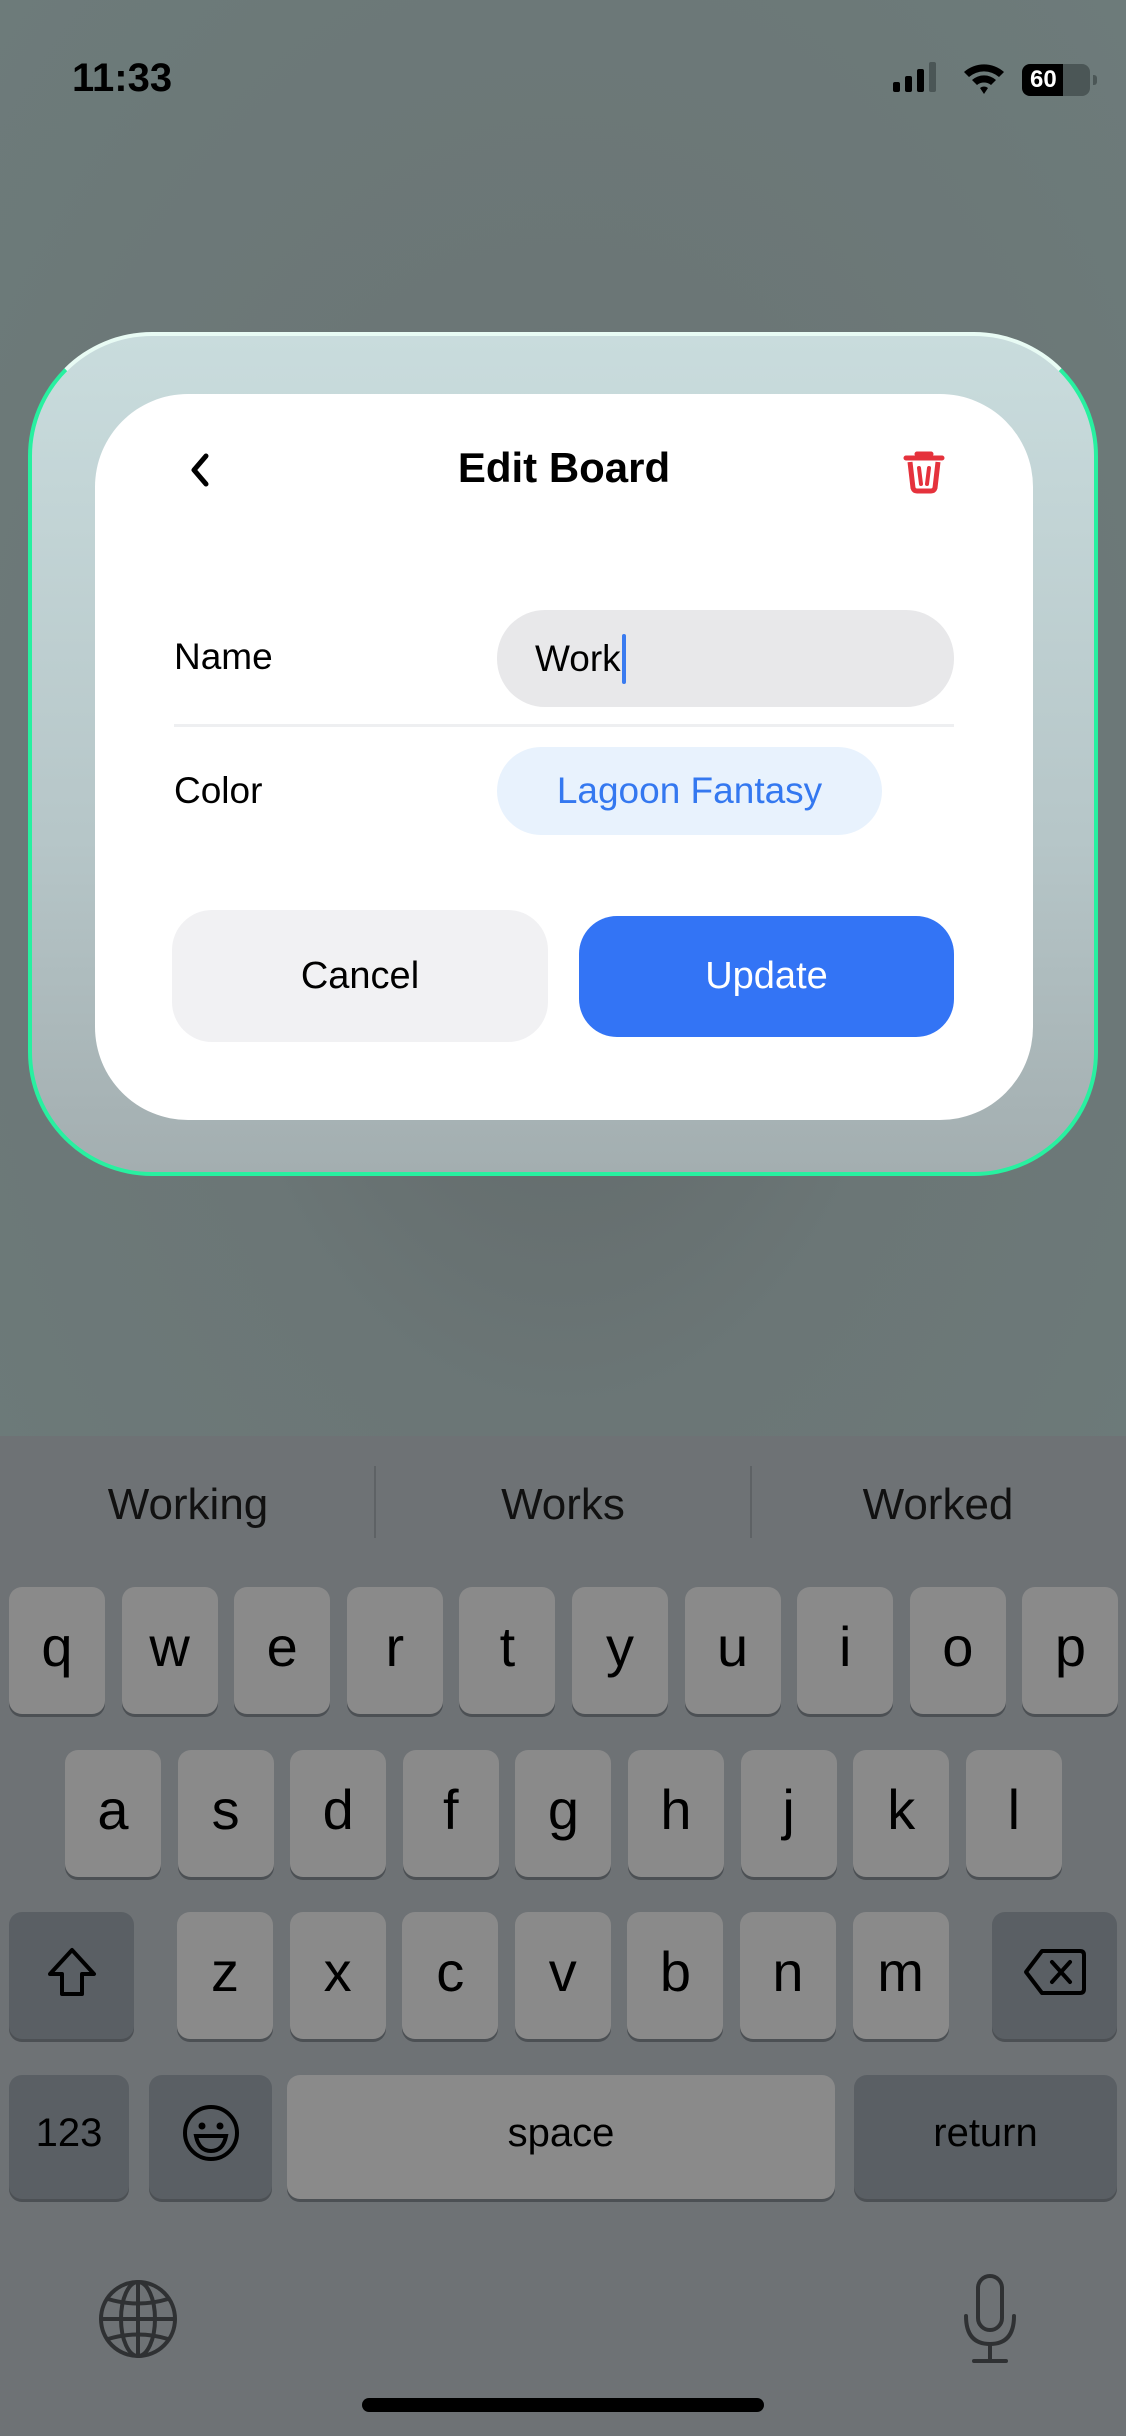  I want to click on cancel-button: Cancel, so click(360, 976).